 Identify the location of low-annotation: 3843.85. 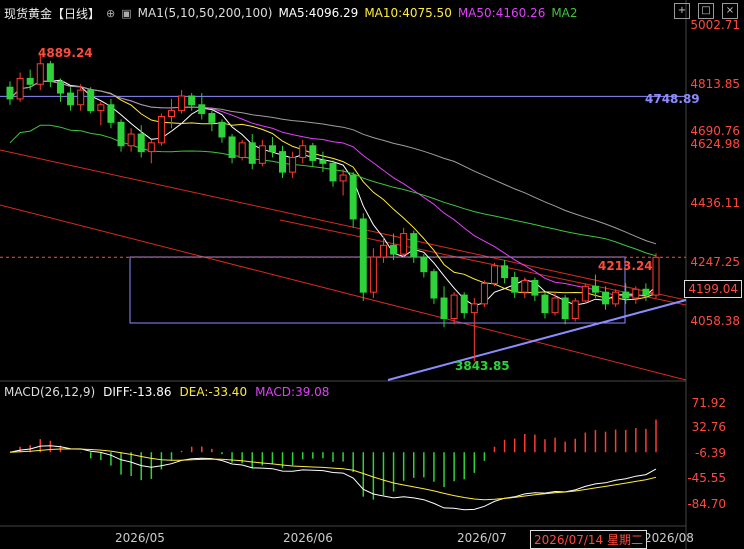
(482, 366).